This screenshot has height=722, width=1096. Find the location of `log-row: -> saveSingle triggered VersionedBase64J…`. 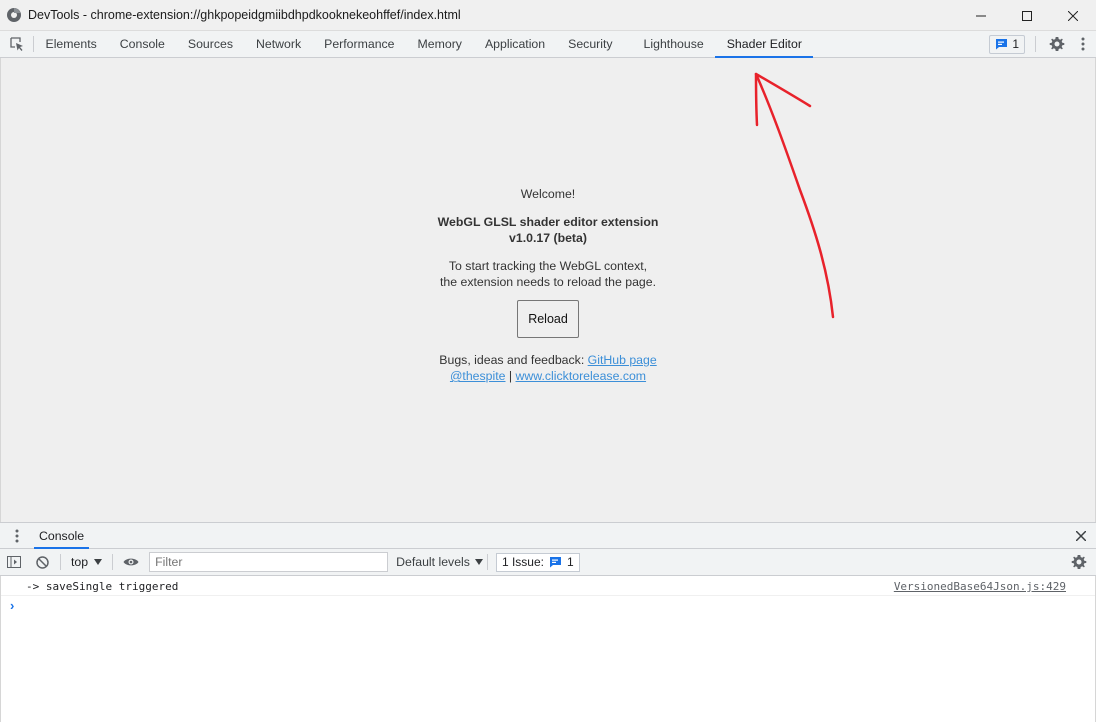

log-row: -> saveSingle triggered VersionedBase64J… is located at coordinates (548, 586).